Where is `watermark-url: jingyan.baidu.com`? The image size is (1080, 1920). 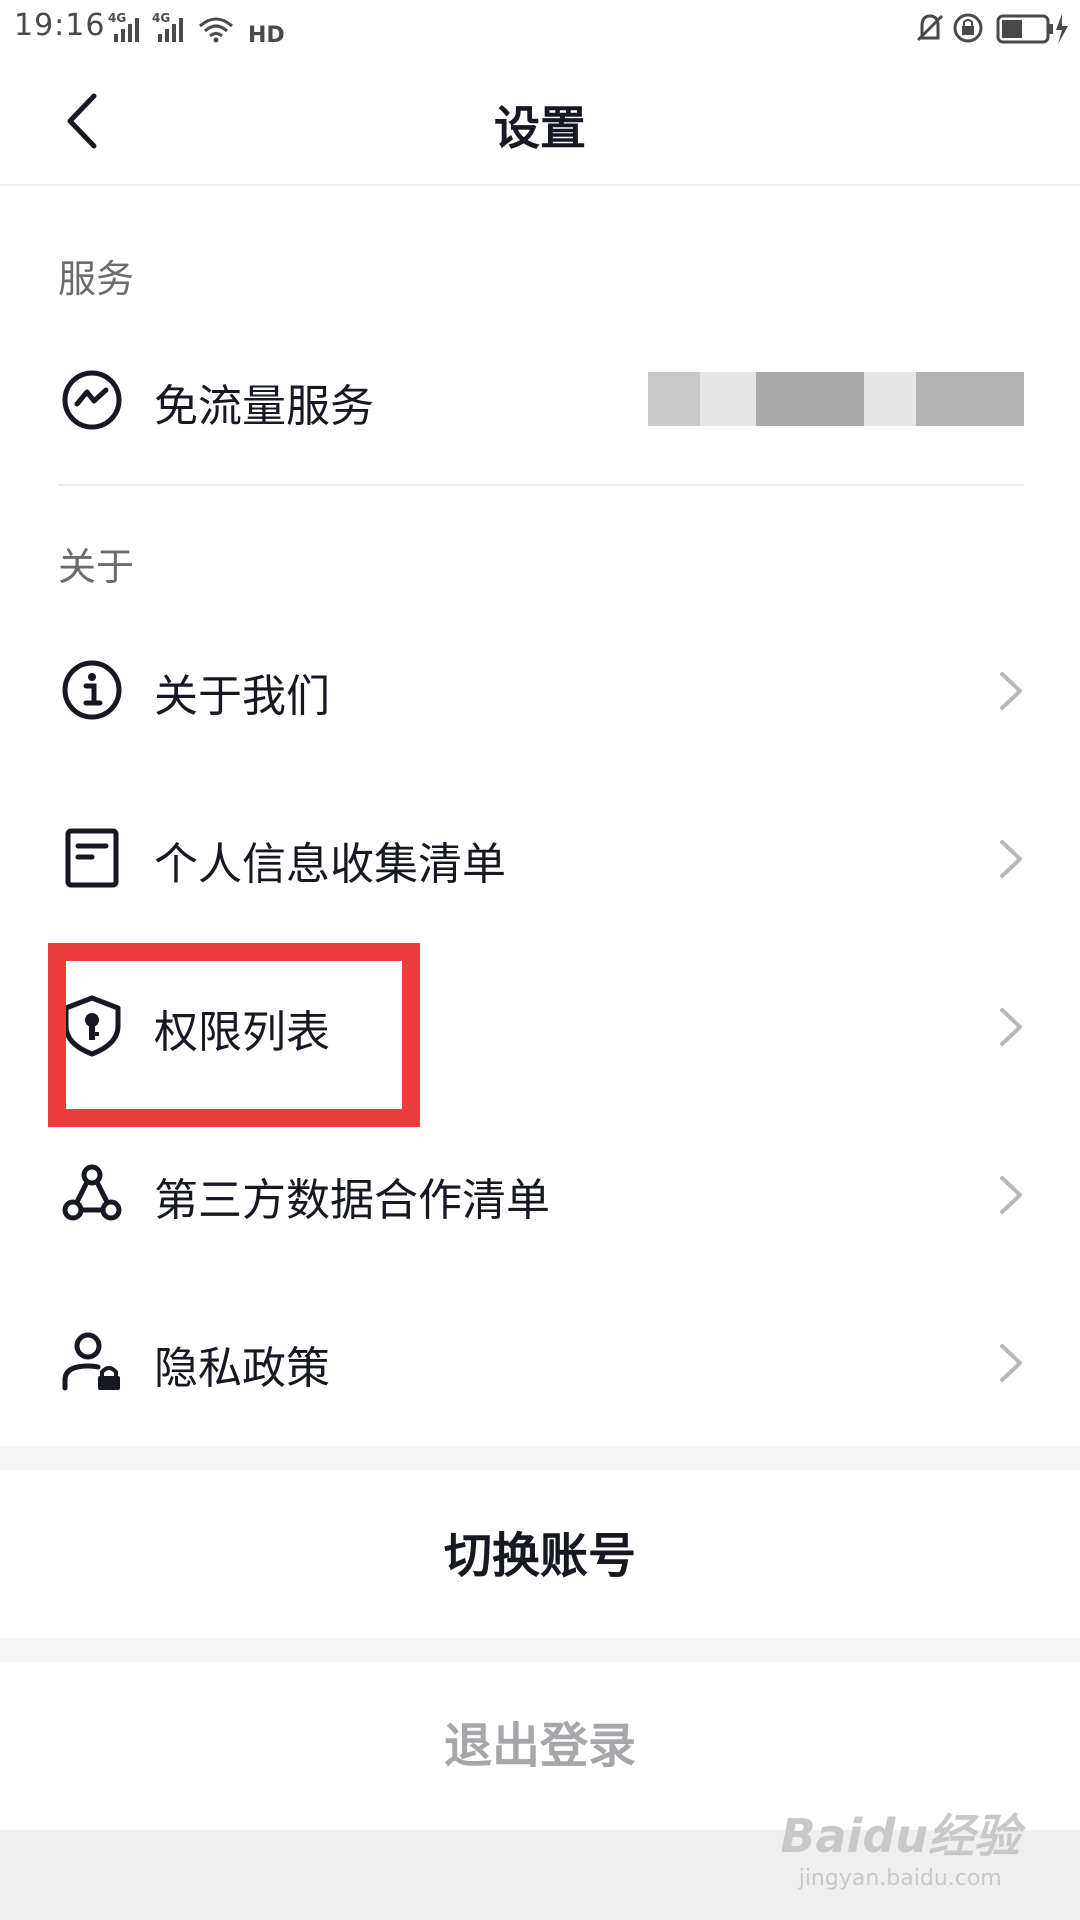
watermark-url: jingyan.baidu.com is located at coordinates (900, 1878).